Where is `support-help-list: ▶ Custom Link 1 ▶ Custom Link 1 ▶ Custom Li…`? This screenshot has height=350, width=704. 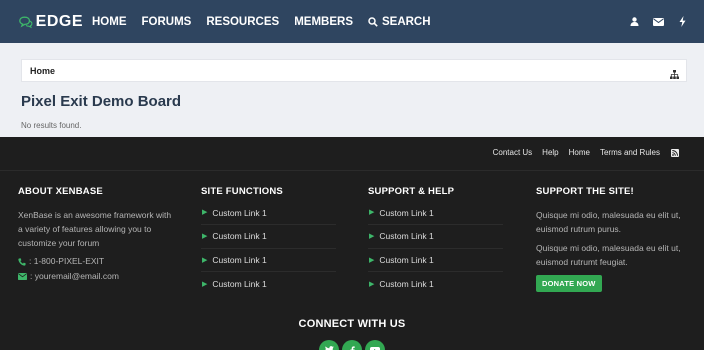 support-help-list: ▶ Custom Link 1 ▶ Custom Link 1 ▶ Custom Li… is located at coordinates (435, 252).